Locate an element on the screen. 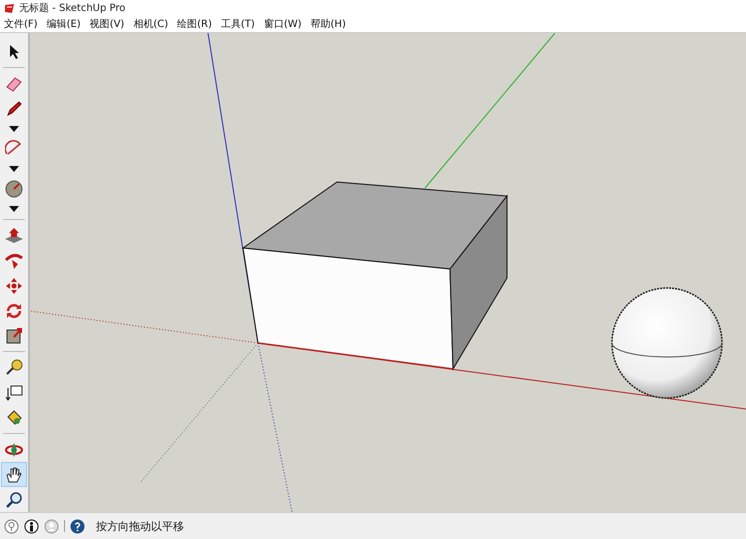 This screenshot has height=539, width=746. hand-icon is located at coordinates (14, 475).